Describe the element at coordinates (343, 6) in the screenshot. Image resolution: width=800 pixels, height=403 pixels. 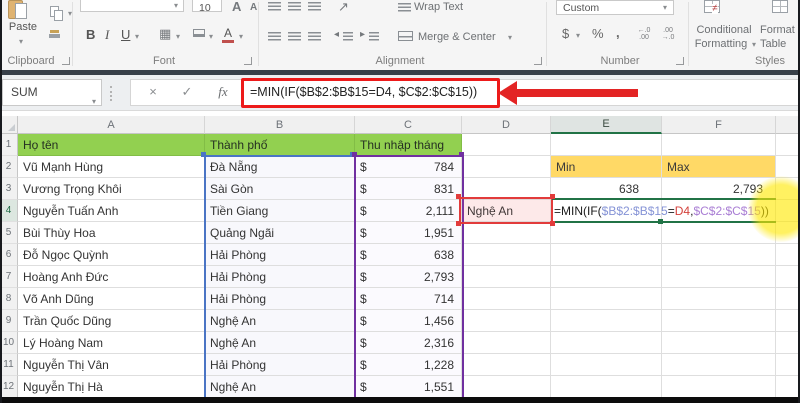
I see `orientation-icon: ↗` at that location.